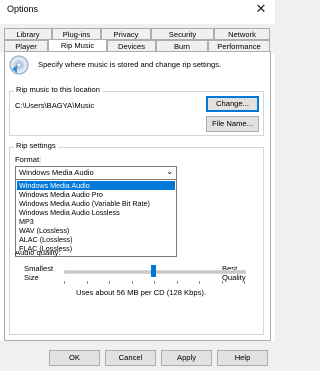  I want to click on ok-button: OK, so click(74, 358).